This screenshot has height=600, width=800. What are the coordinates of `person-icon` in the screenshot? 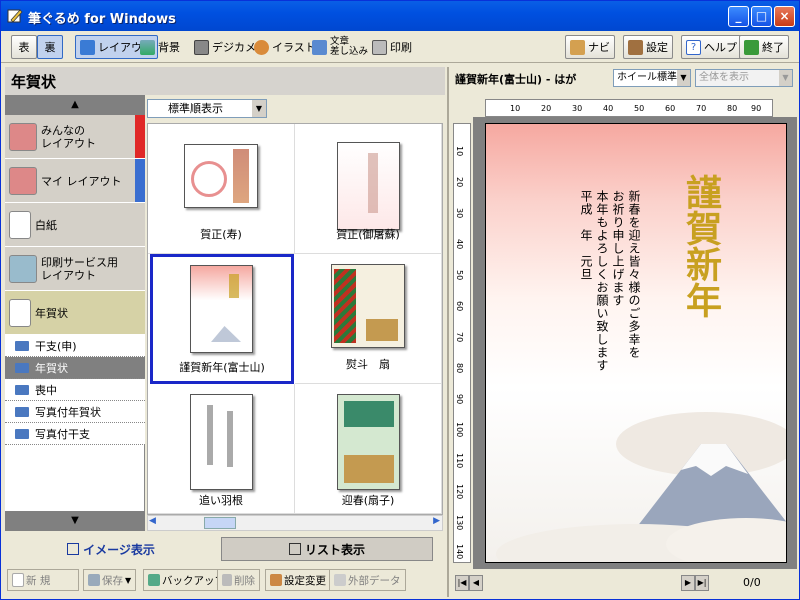 It's located at (23, 180).